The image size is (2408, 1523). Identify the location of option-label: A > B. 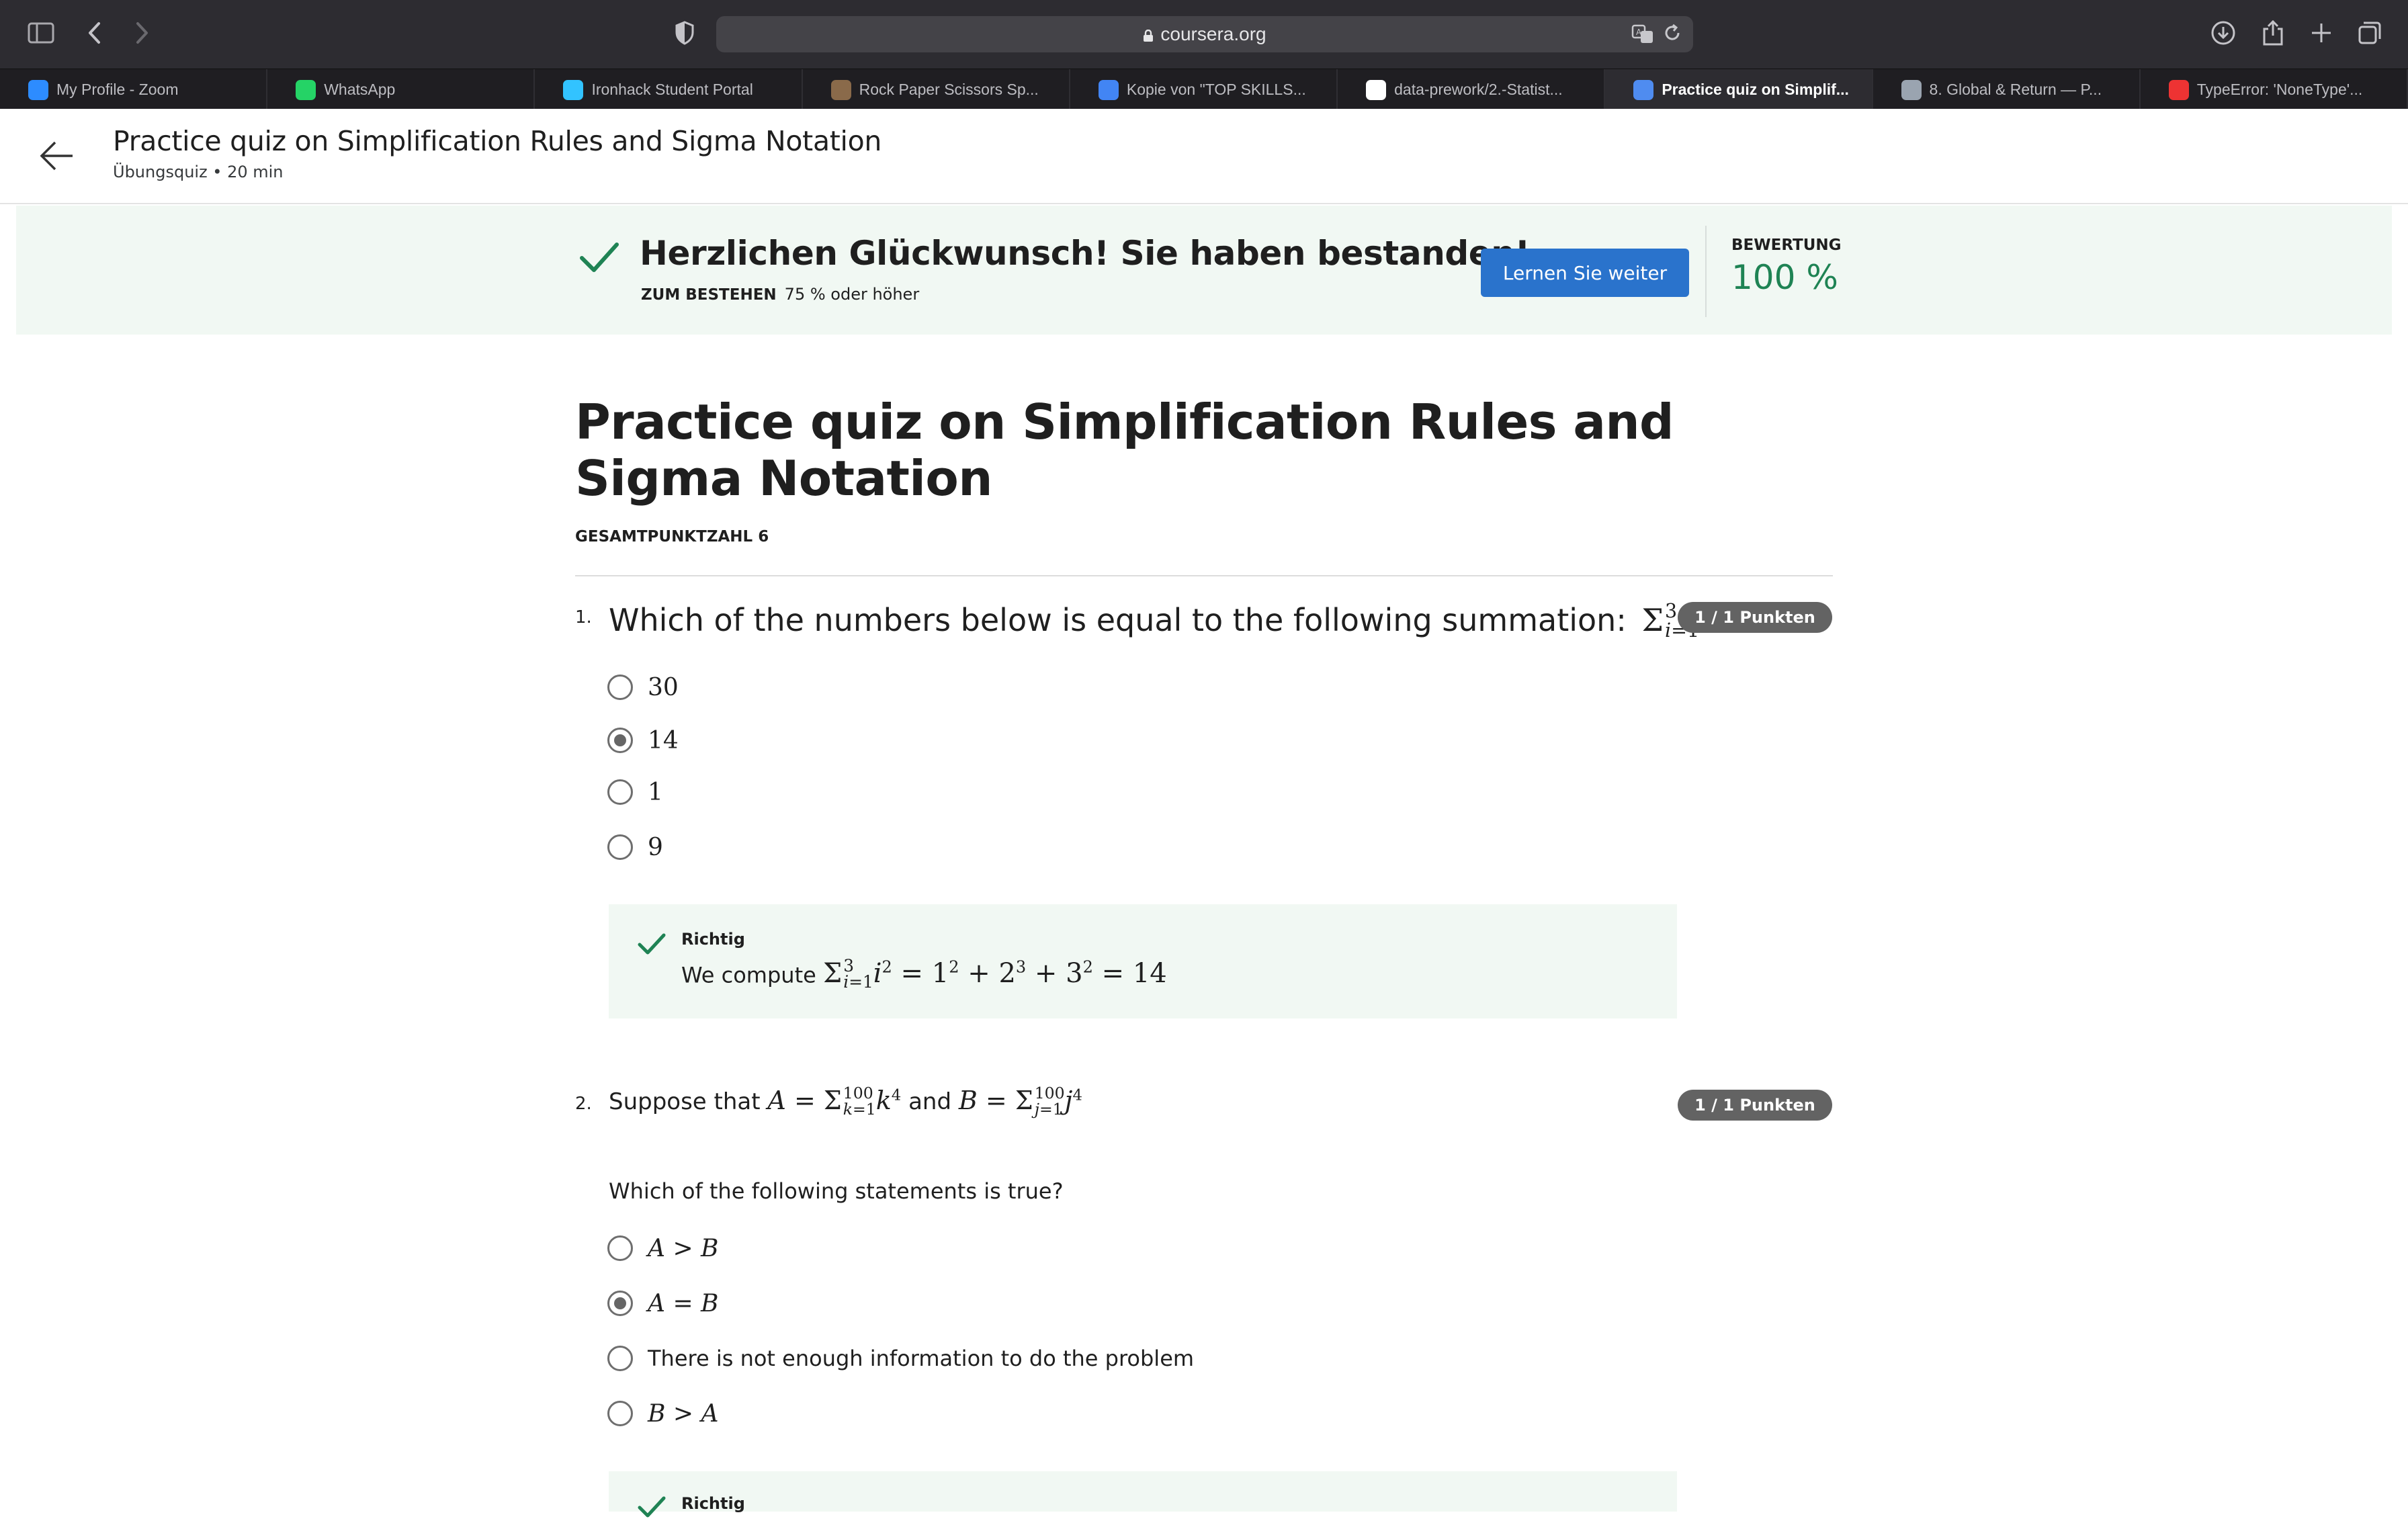
(683, 1248).